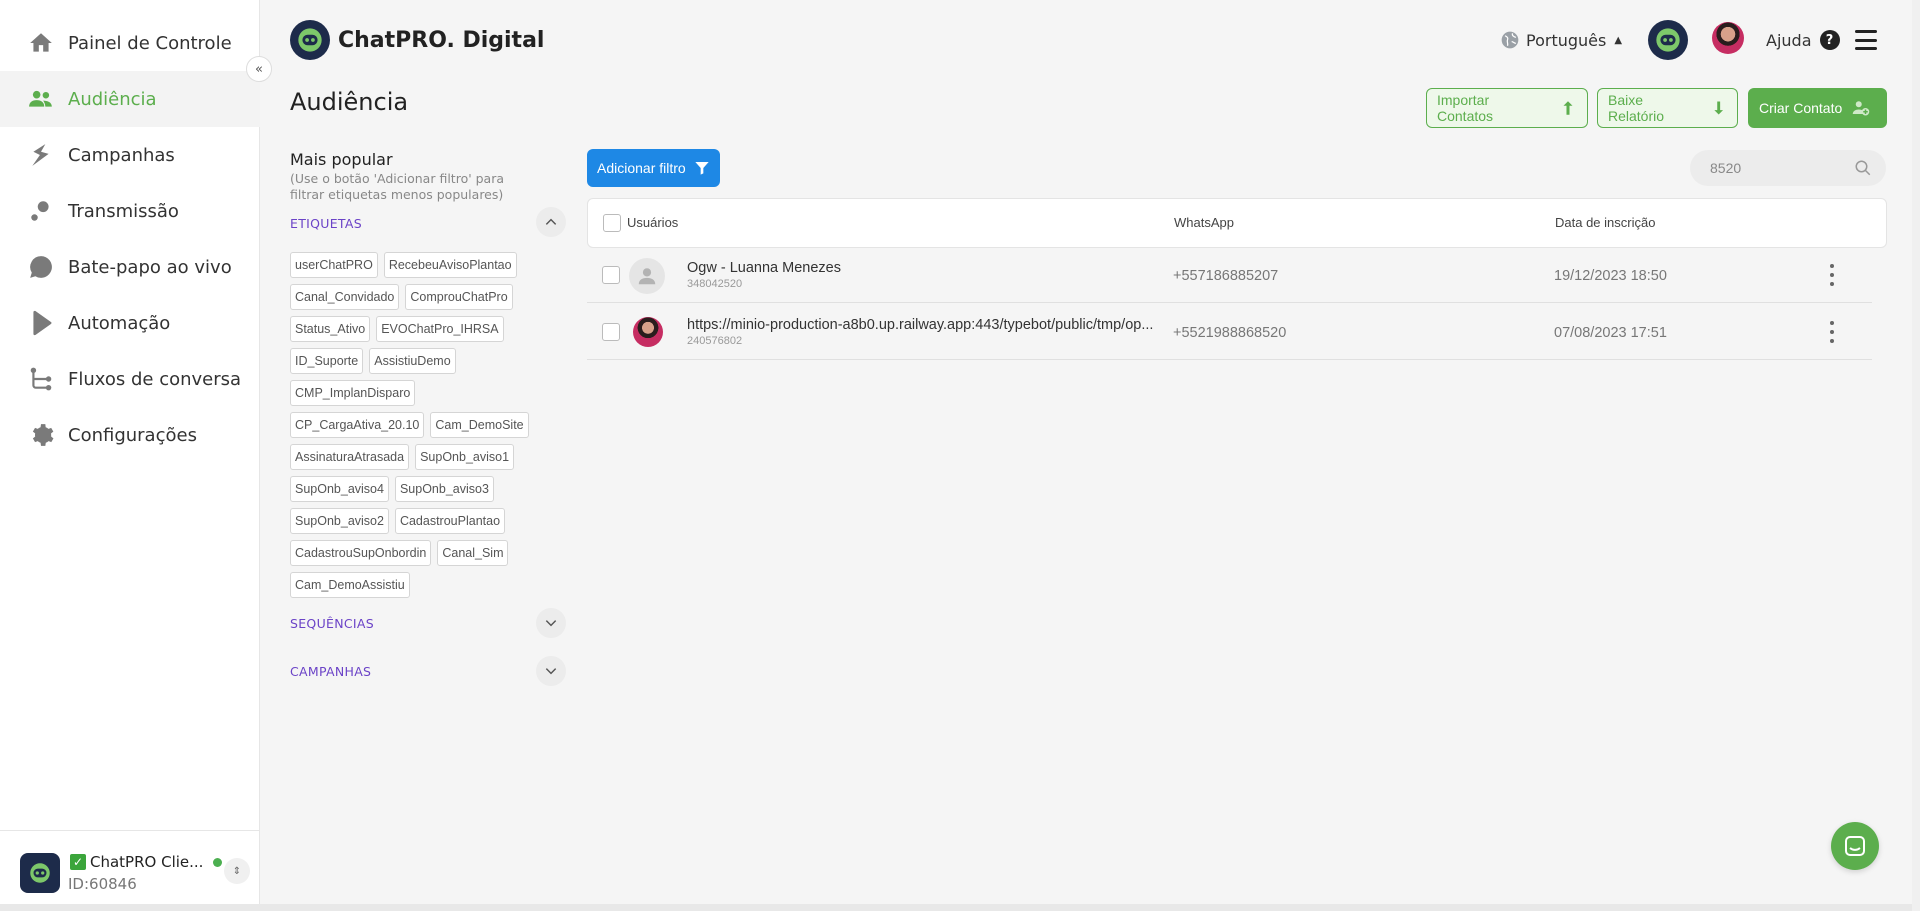 This screenshot has height=911, width=1920. What do you see at coordinates (339, 489) in the screenshot?
I see `tag-chip: SupOnb_aviso4` at bounding box center [339, 489].